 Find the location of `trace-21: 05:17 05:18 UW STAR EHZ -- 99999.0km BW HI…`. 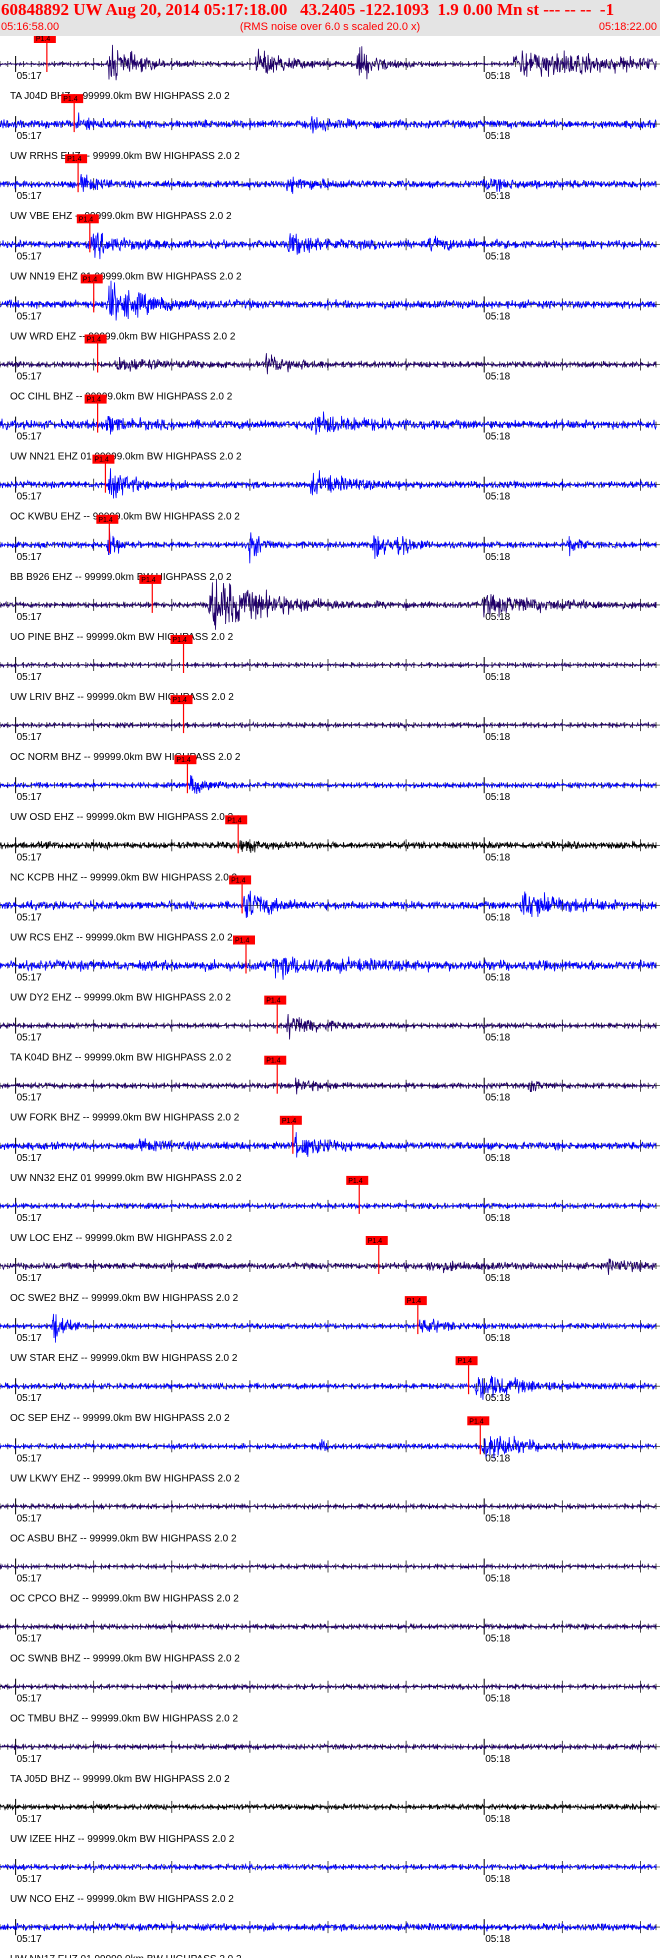

trace-21: 05:17 05:18 UW STAR EHZ -- 99999.0km BW HI… is located at coordinates (330, 1330).